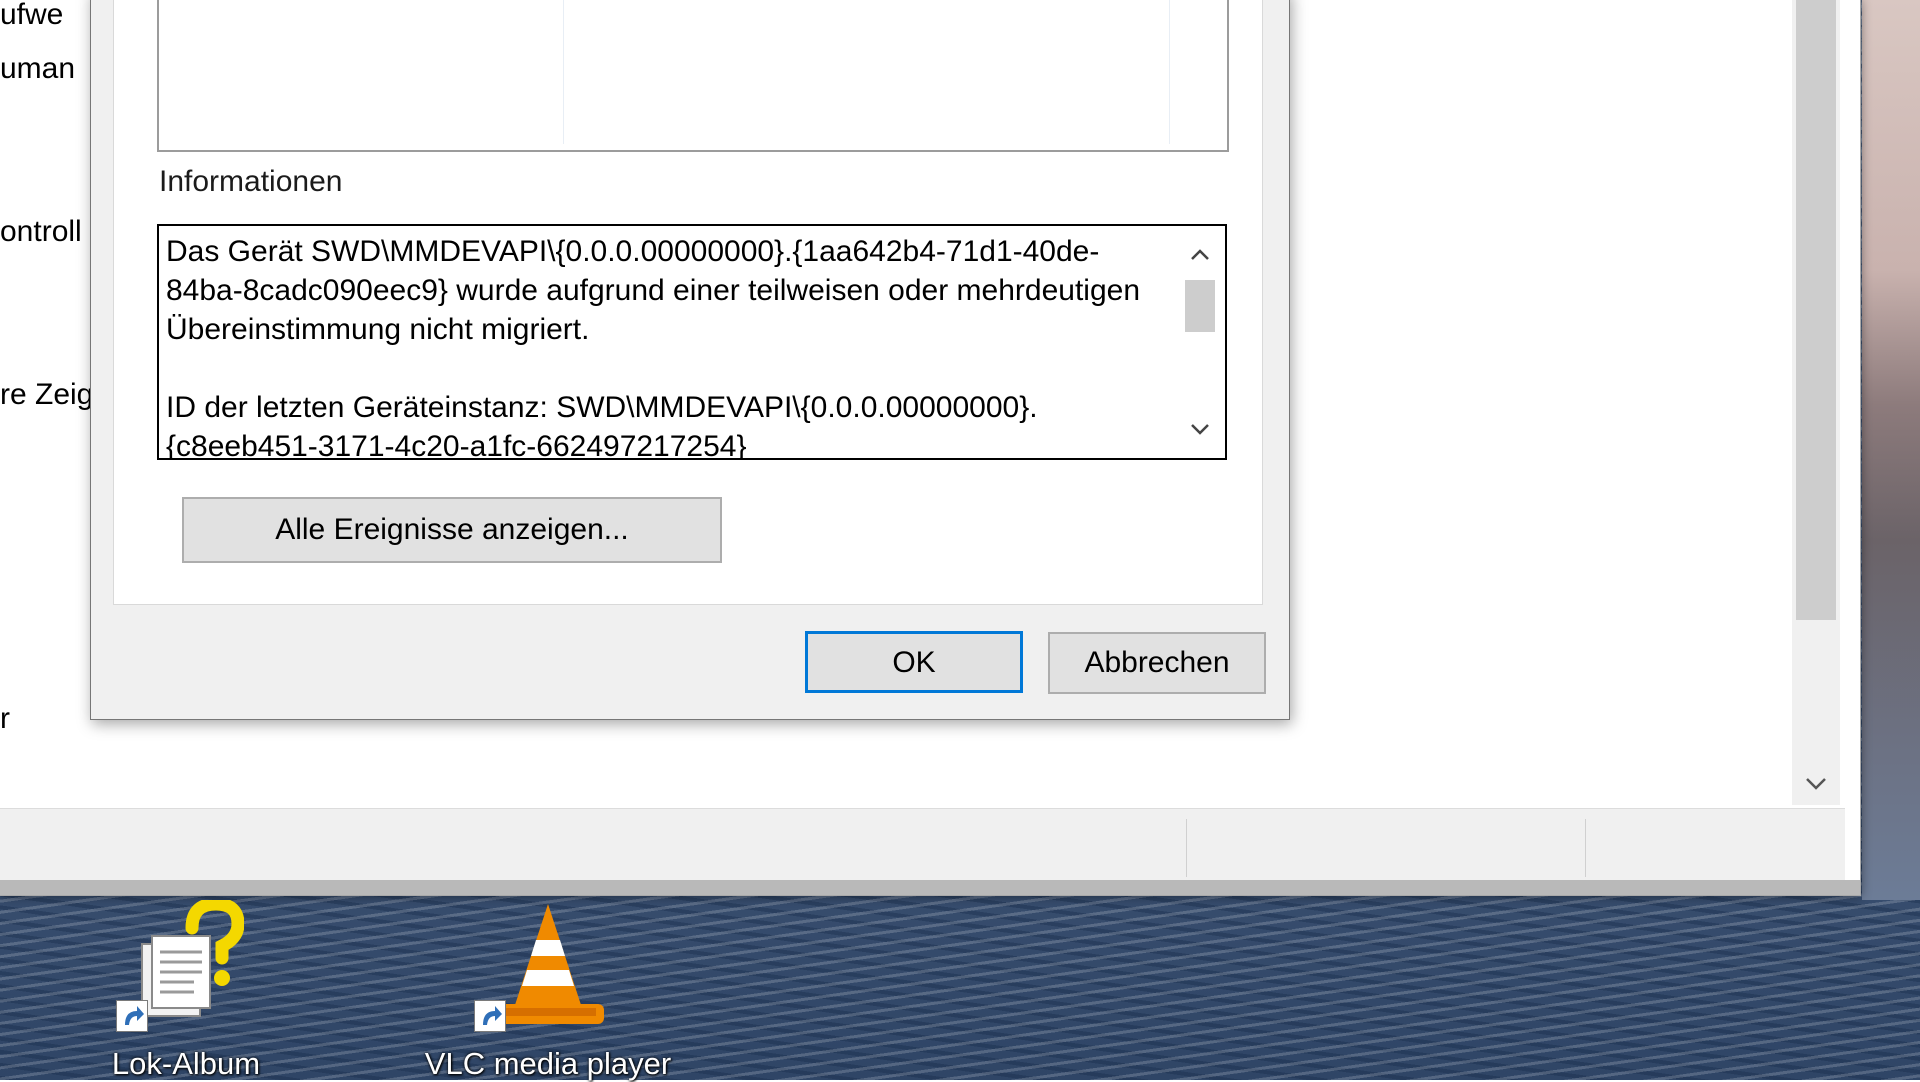 This screenshot has width=1920, height=1082. What do you see at coordinates (914, 662) in the screenshot?
I see `ok-button: OK` at bounding box center [914, 662].